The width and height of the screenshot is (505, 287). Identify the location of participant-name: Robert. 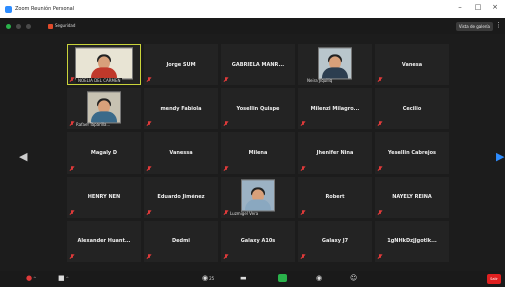
(335, 197).